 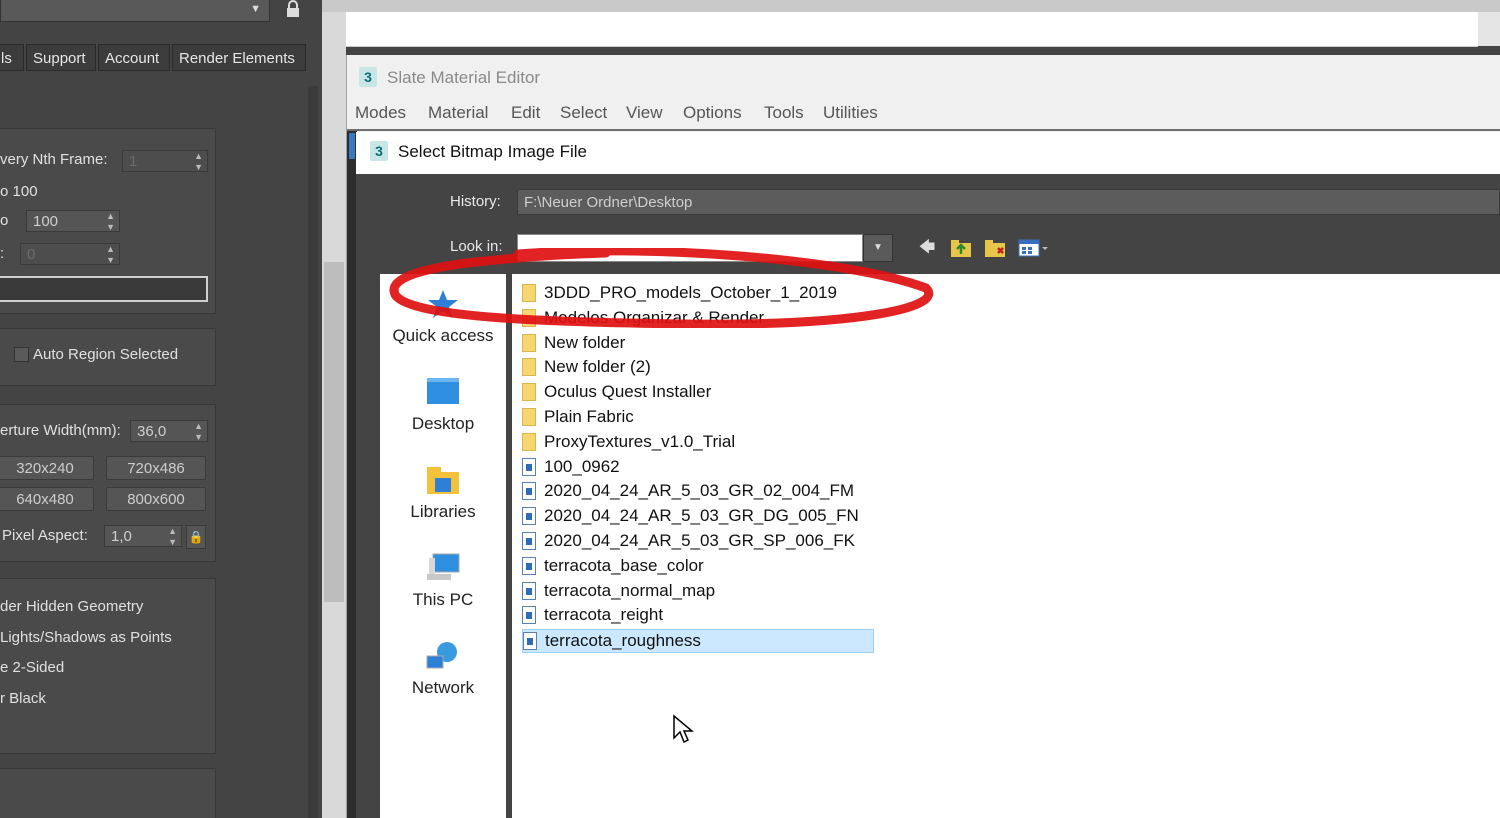 What do you see at coordinates (134, 57) in the screenshot?
I see `tab-account: Account` at bounding box center [134, 57].